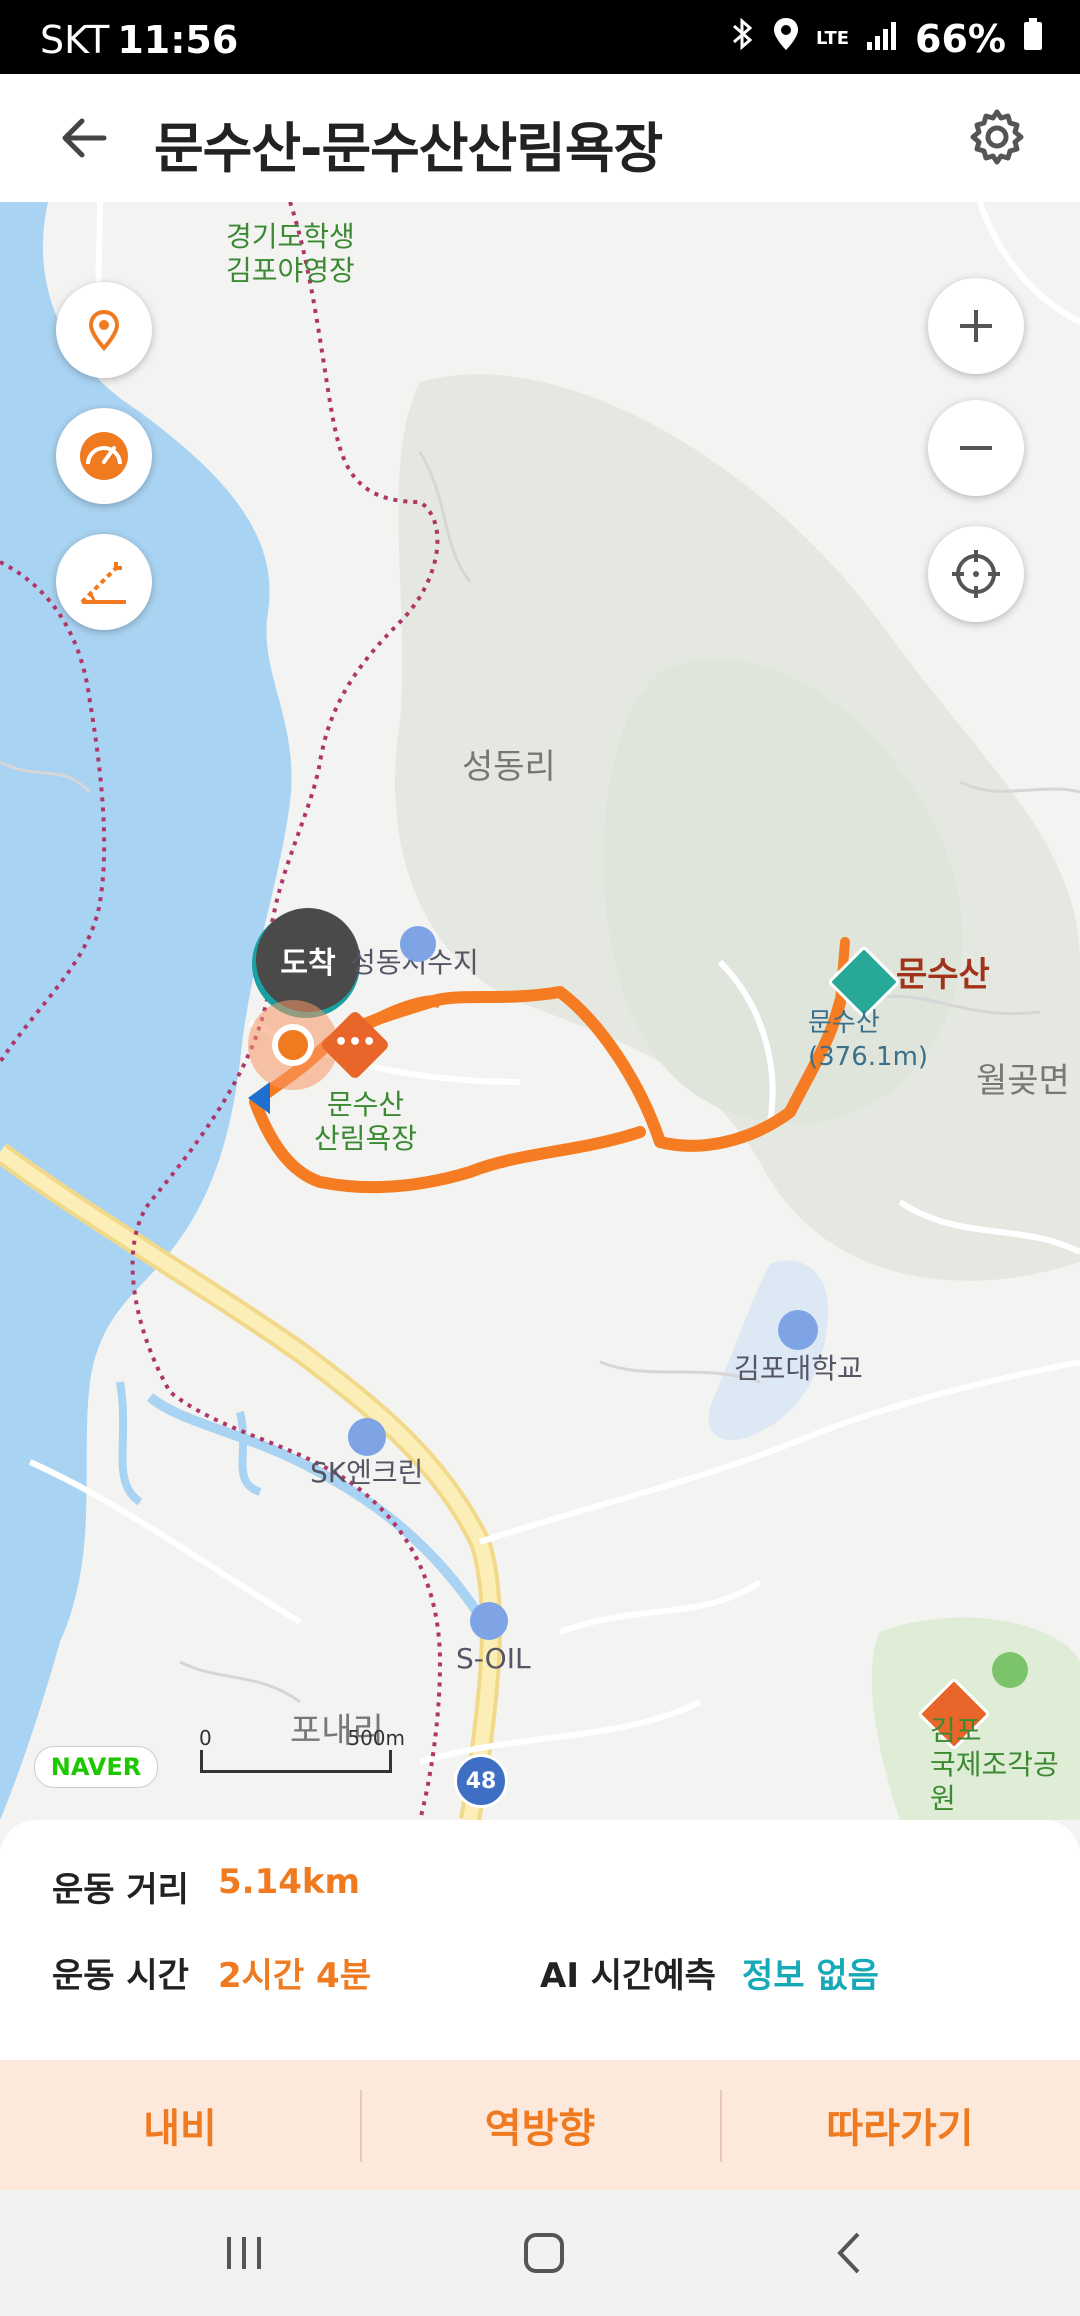 This screenshot has width=1080, height=2316. I want to click on more-dots-icon: •••, so click(355, 1042).